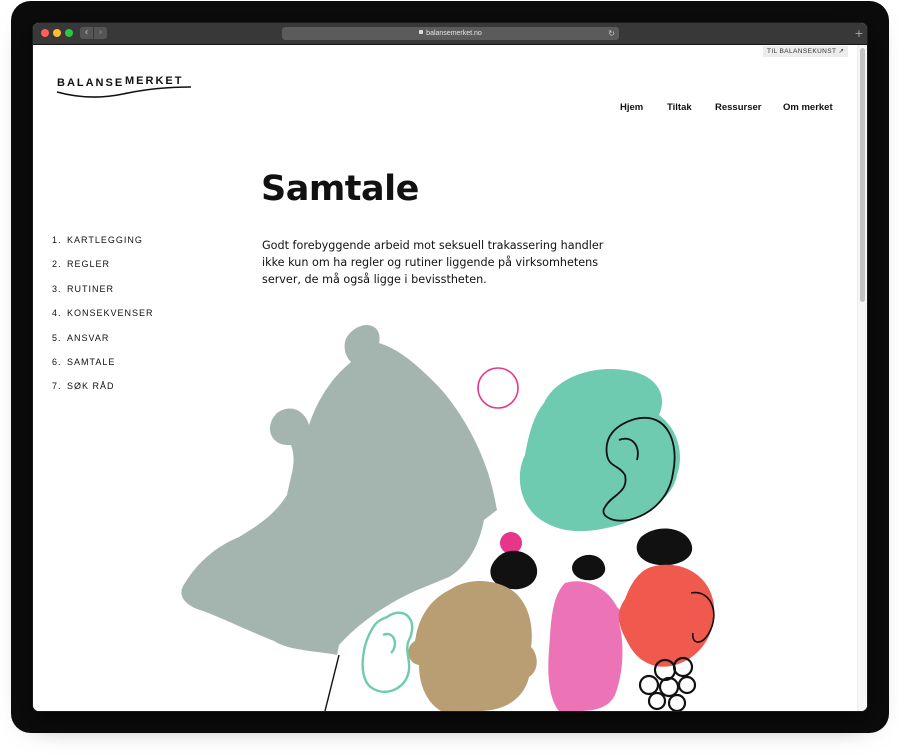 The height and width of the screenshot is (755, 900). What do you see at coordinates (103, 247) in the screenshot?
I see `toc-item-kartlegging: 1. KARTLEGGING` at bounding box center [103, 247].